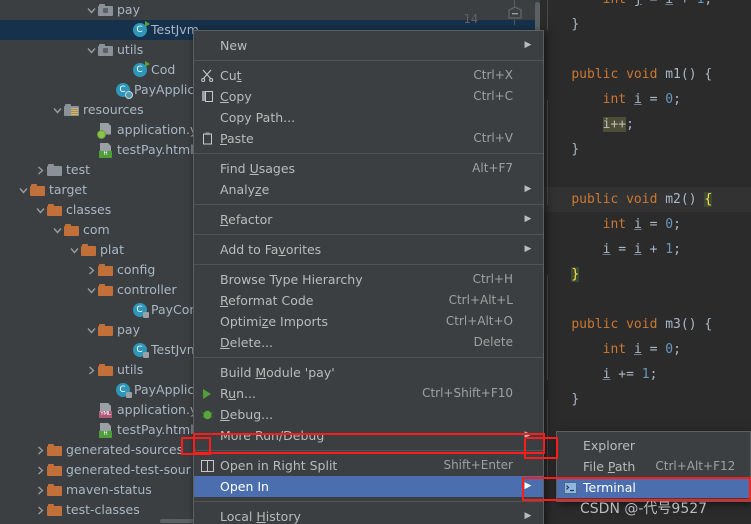  I want to click on code-line: public void m2() {, so click(645, 199).